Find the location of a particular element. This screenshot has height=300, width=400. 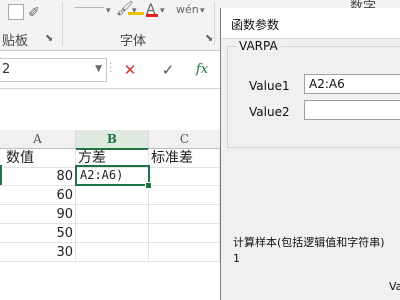

format-painter-icon: ✐ is located at coordinates (34, 13).